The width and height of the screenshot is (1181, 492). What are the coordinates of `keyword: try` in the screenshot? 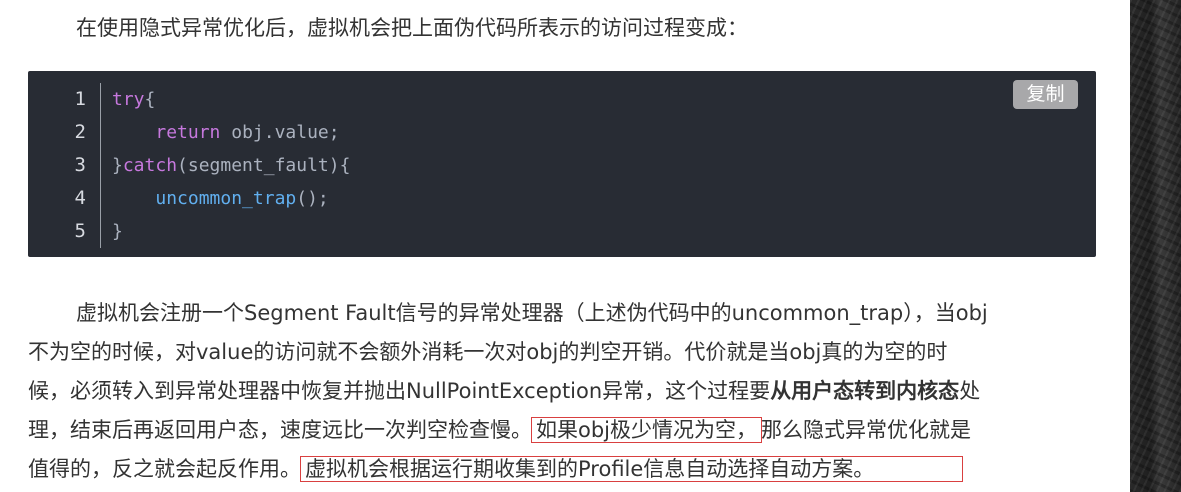 It's located at (128, 99).